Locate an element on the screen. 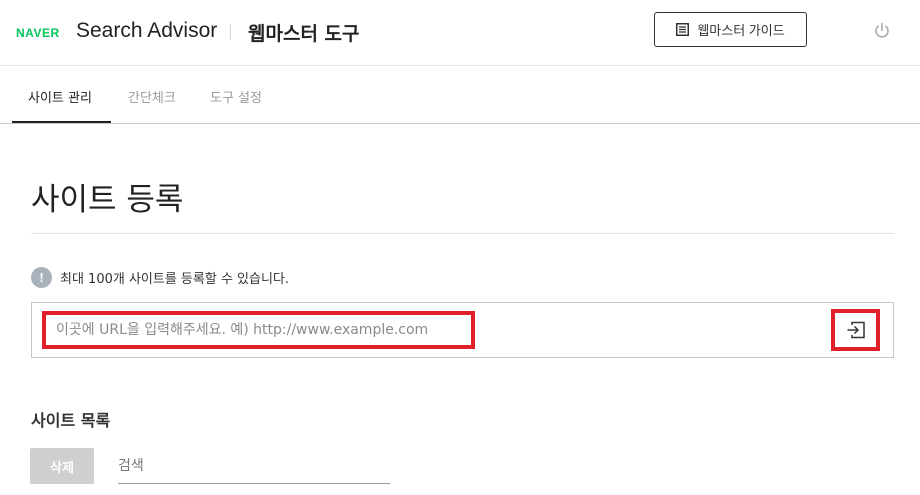 The height and width of the screenshot is (495, 920). site-limit-notice: ! 최대 100개 사이트를 등록할 수 있습니다. is located at coordinates (160, 277).